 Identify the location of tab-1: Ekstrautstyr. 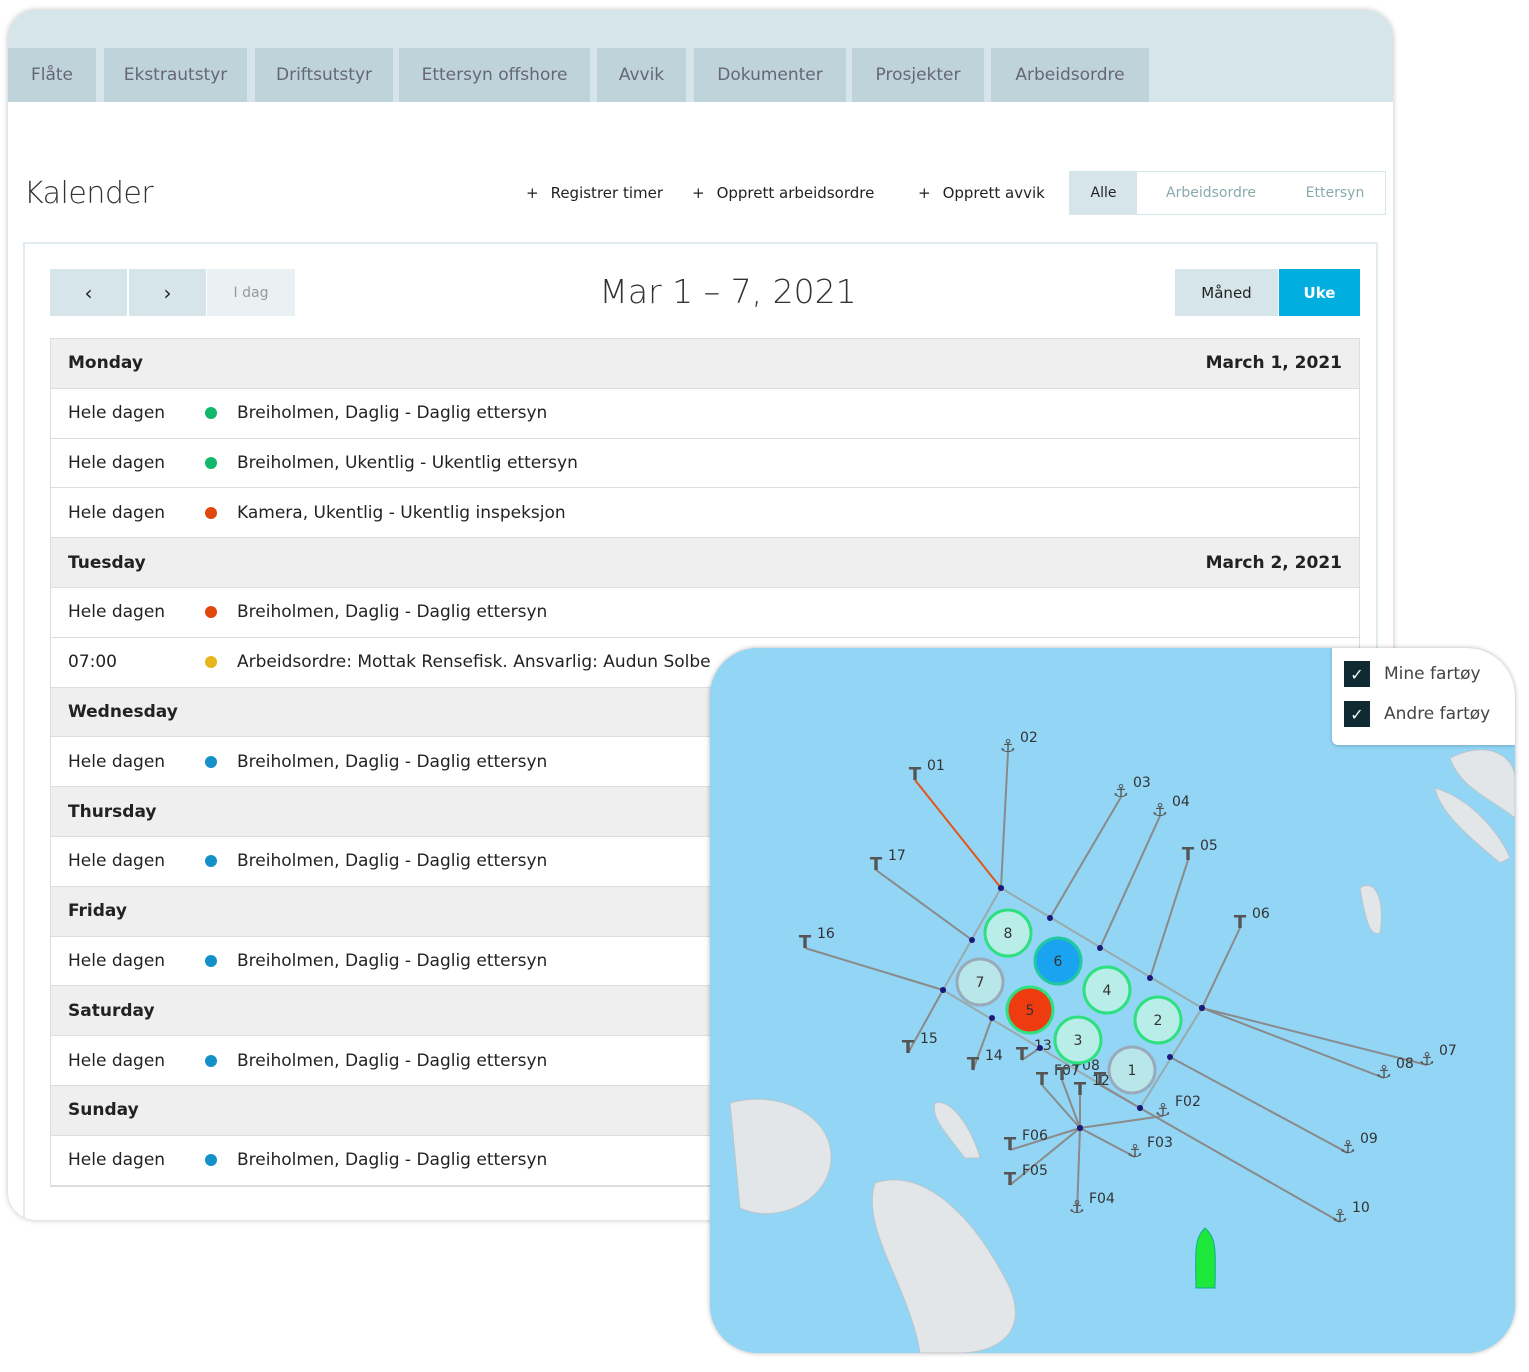
(175, 75).